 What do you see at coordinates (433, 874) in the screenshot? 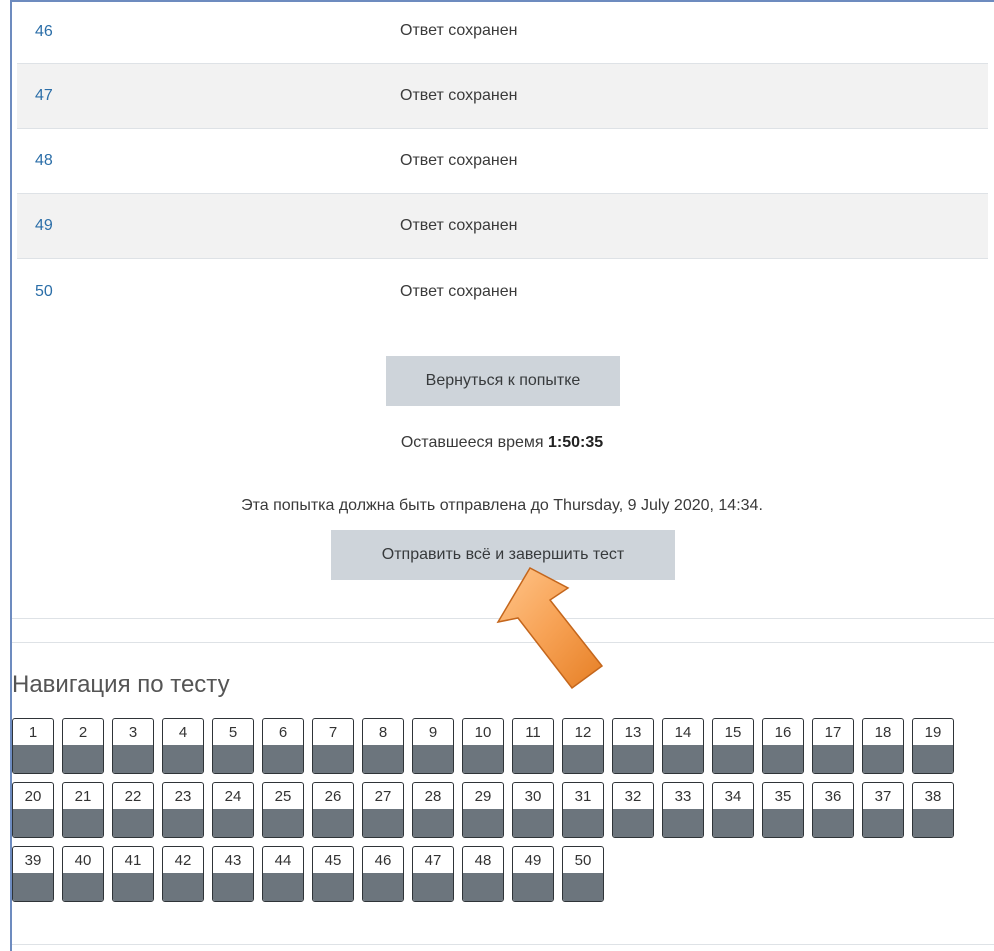
I see `nav-question-button: 47` at bounding box center [433, 874].